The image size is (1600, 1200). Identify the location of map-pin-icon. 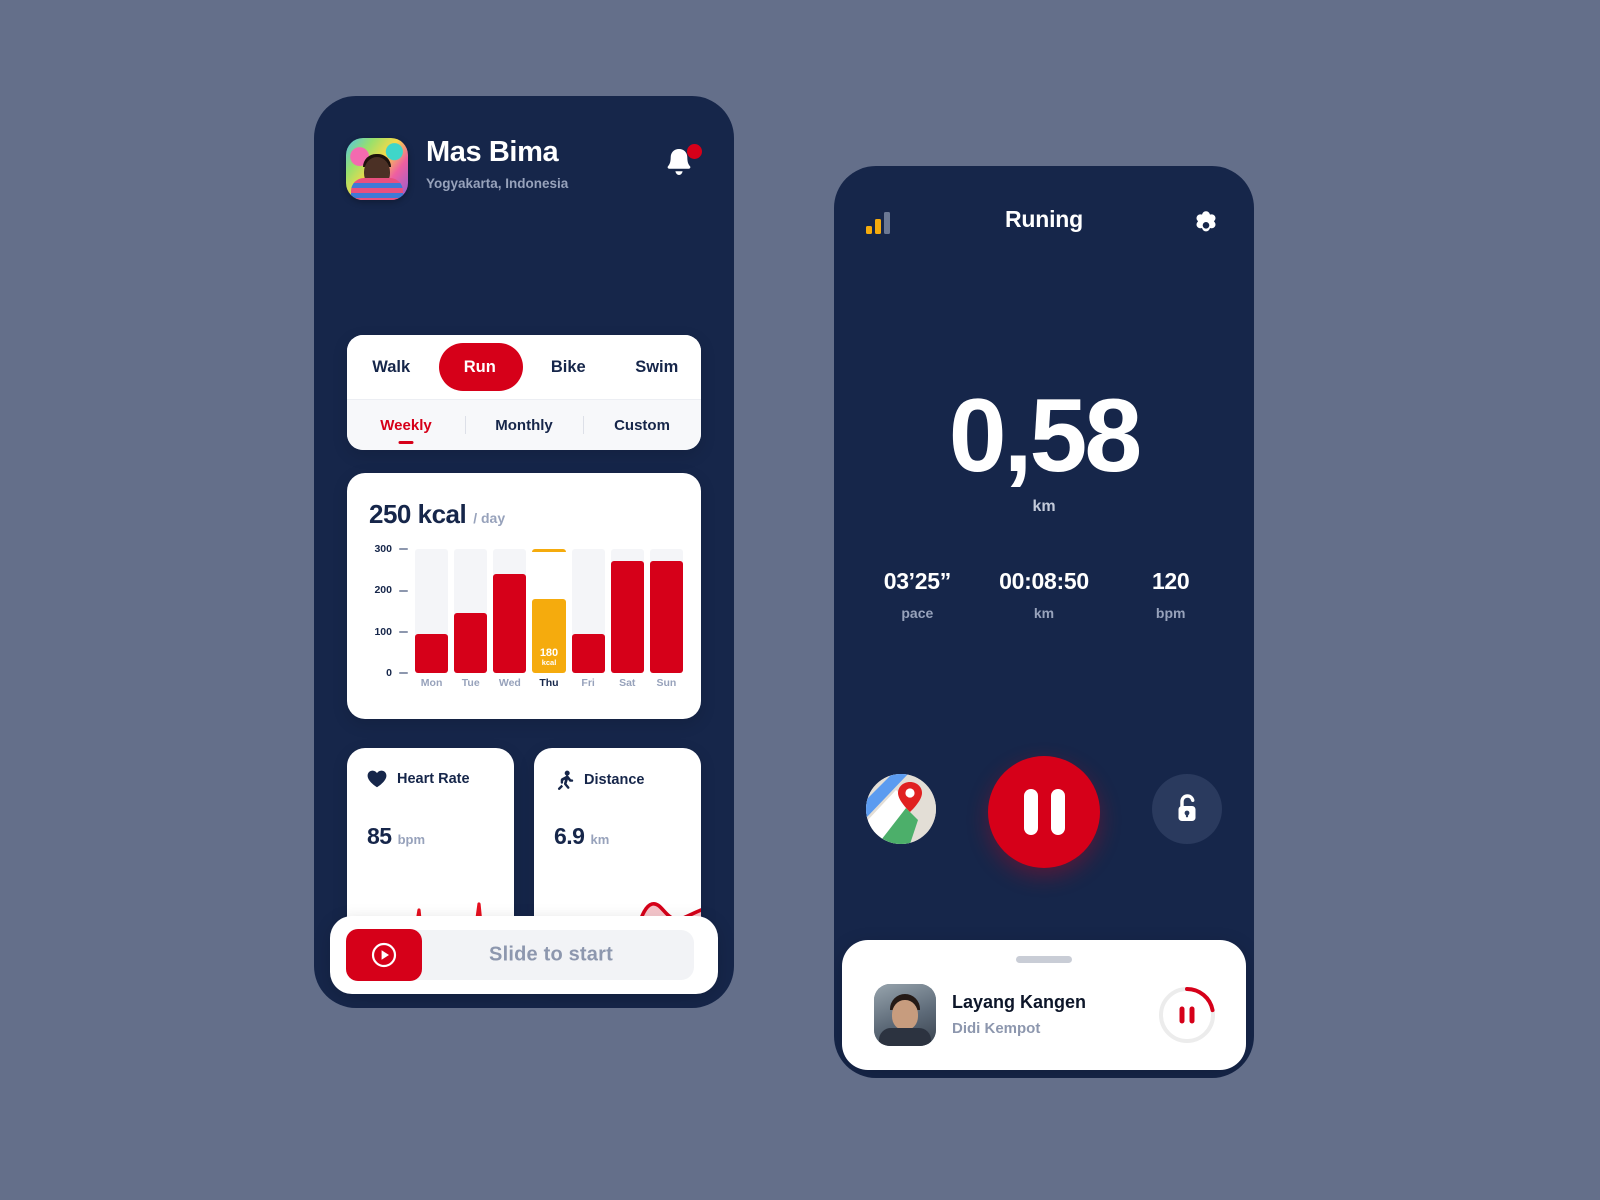
(901, 809).